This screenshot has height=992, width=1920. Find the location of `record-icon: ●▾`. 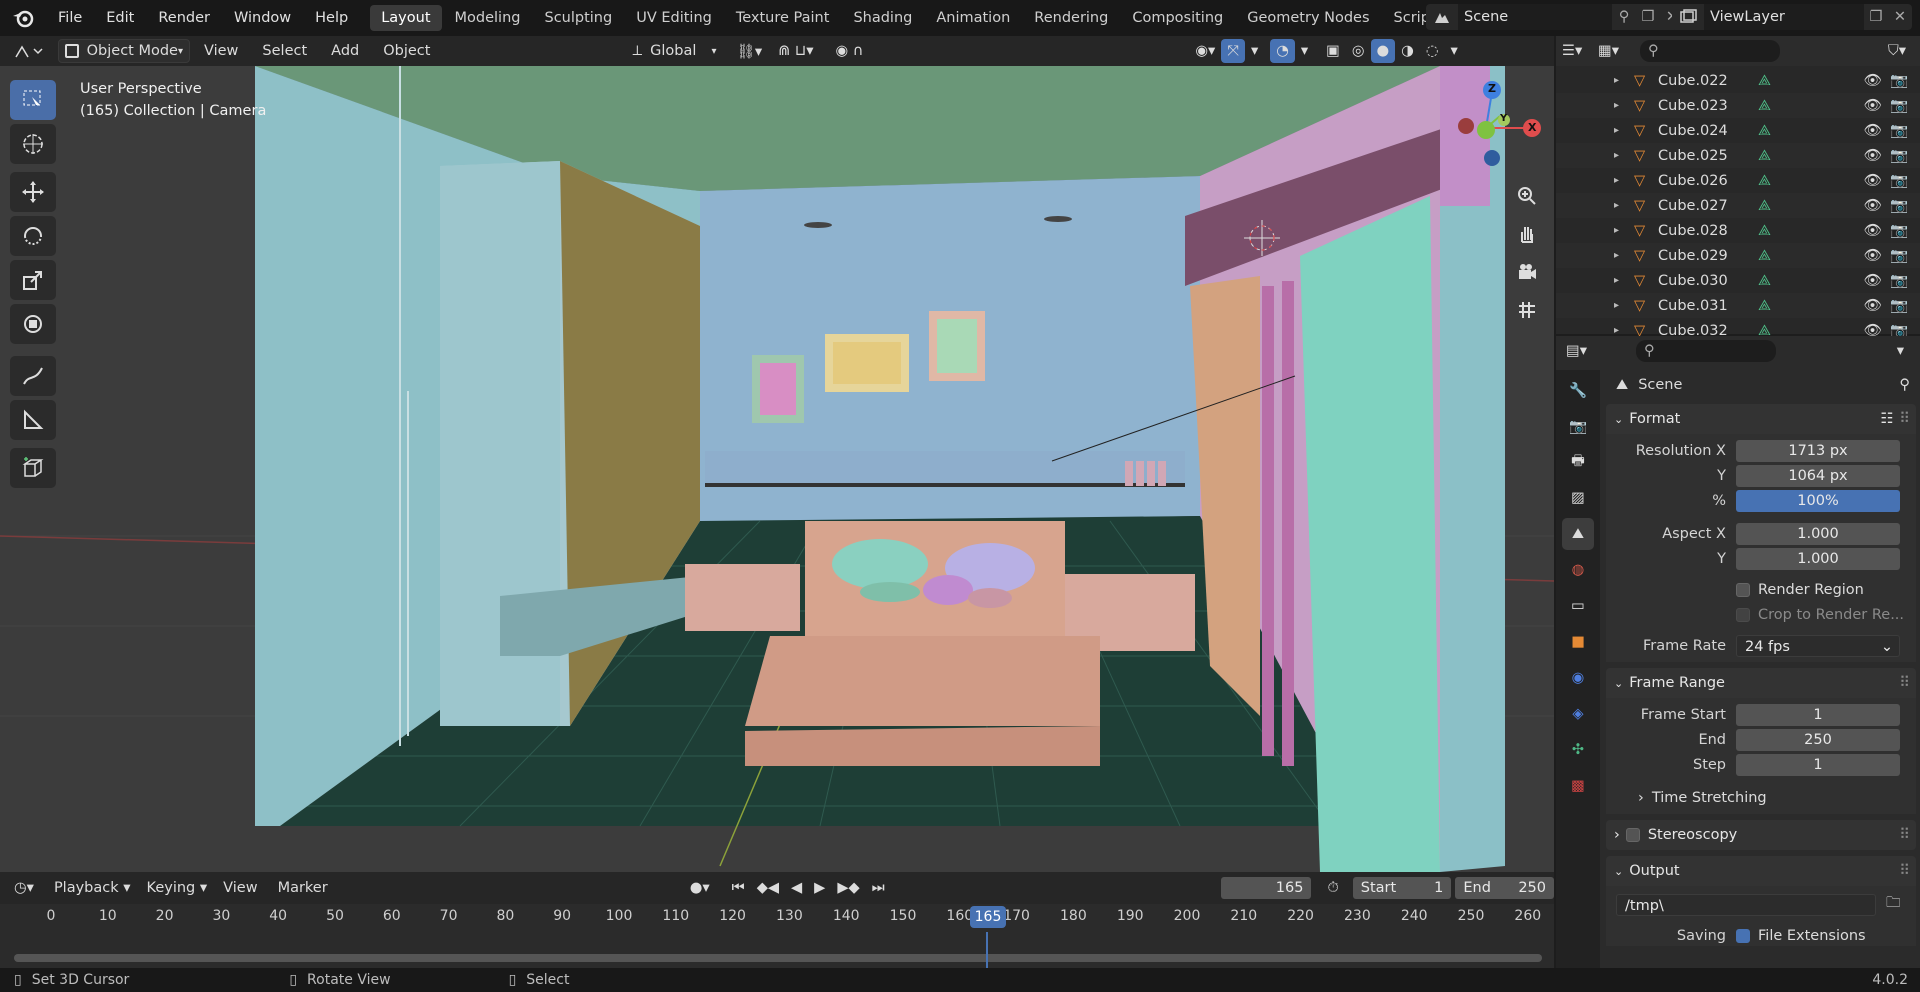

record-icon: ●▾ is located at coordinates (700, 888).